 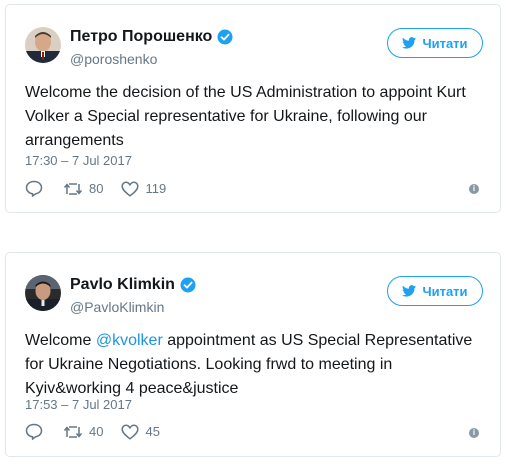 What do you see at coordinates (113, 59) in the screenshot?
I see `user-handle: @poroshenko` at bounding box center [113, 59].